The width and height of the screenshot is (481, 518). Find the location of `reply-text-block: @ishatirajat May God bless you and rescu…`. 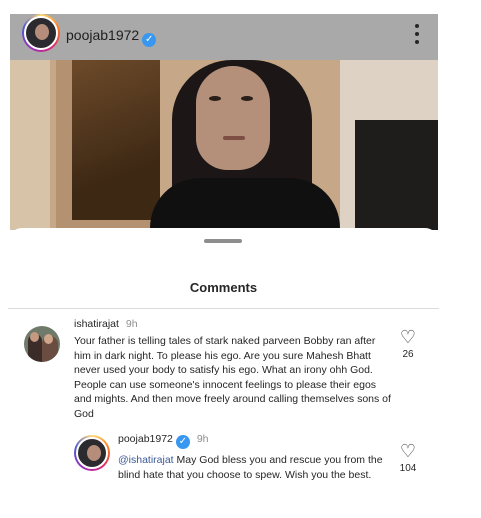

reply-text-block: @ishatirajat May God bless you and rescu… is located at coordinates (253, 467).